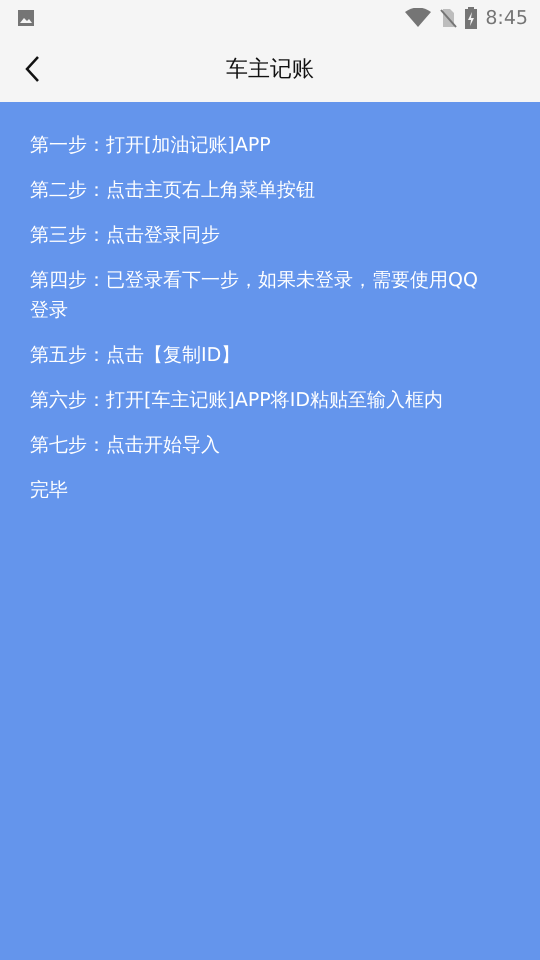  What do you see at coordinates (270, 70) in the screenshot?
I see `page-title: 车主记账` at bounding box center [270, 70].